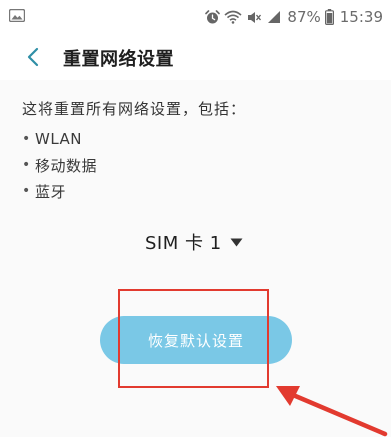  I want to click on sim-card-label: SIM 卡 1, so click(183, 243).